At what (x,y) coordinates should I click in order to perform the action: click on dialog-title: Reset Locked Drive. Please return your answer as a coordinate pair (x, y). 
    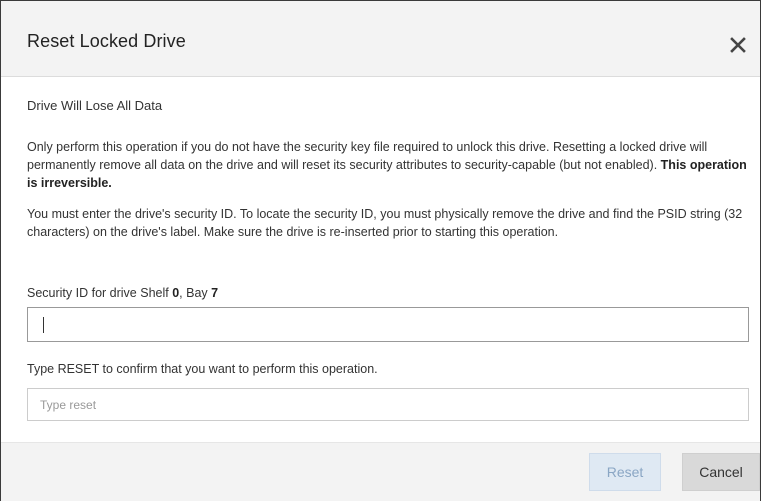
    Looking at the image, I should click on (106, 41).